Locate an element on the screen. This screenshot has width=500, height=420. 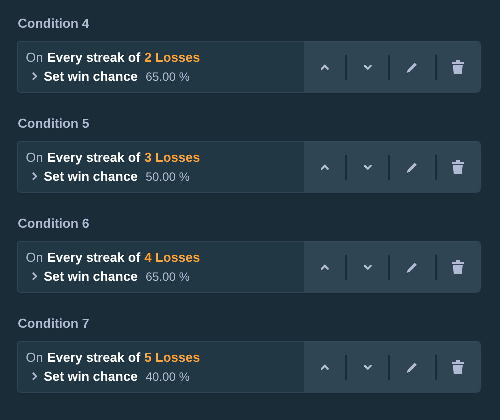
streak-count: 2 Losses is located at coordinates (172, 58).